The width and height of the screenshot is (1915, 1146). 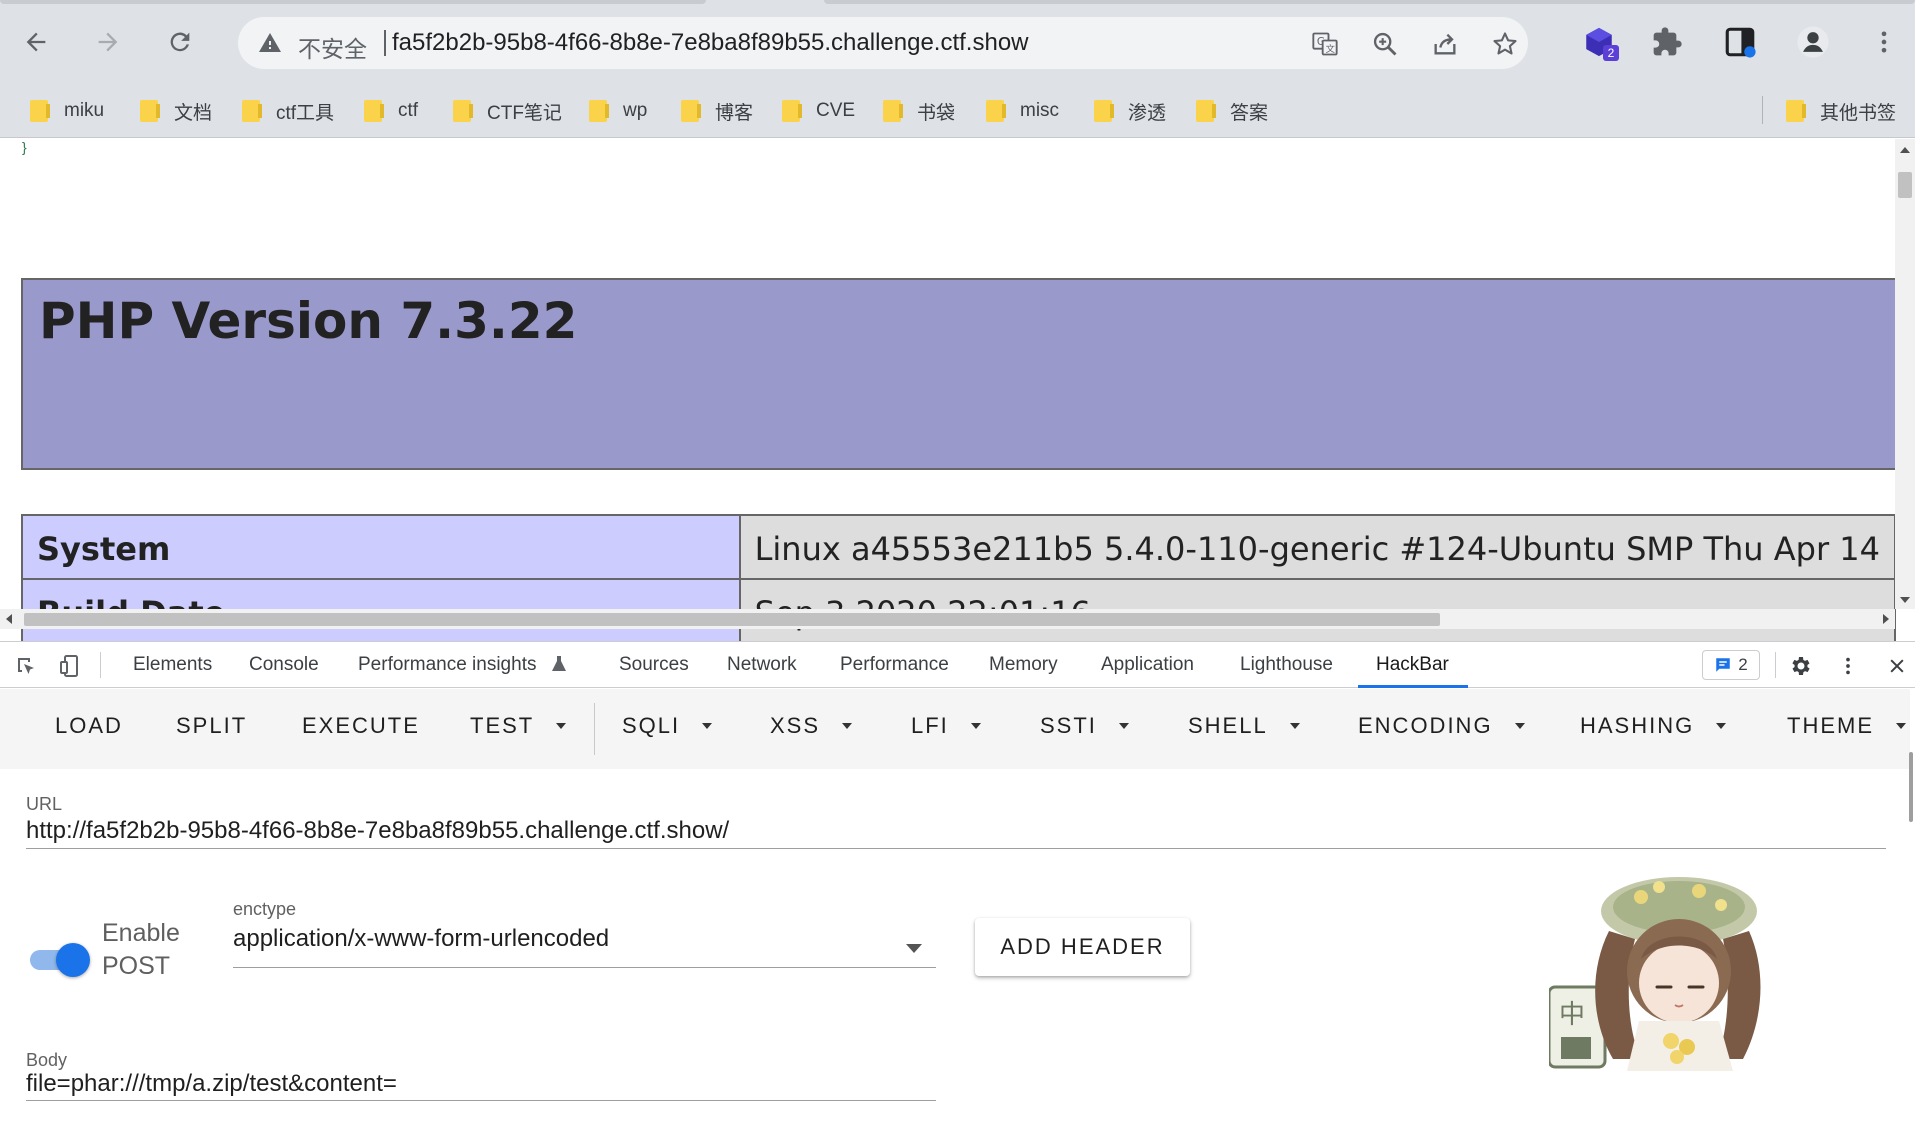 I want to click on profile-button, so click(x=1813, y=42).